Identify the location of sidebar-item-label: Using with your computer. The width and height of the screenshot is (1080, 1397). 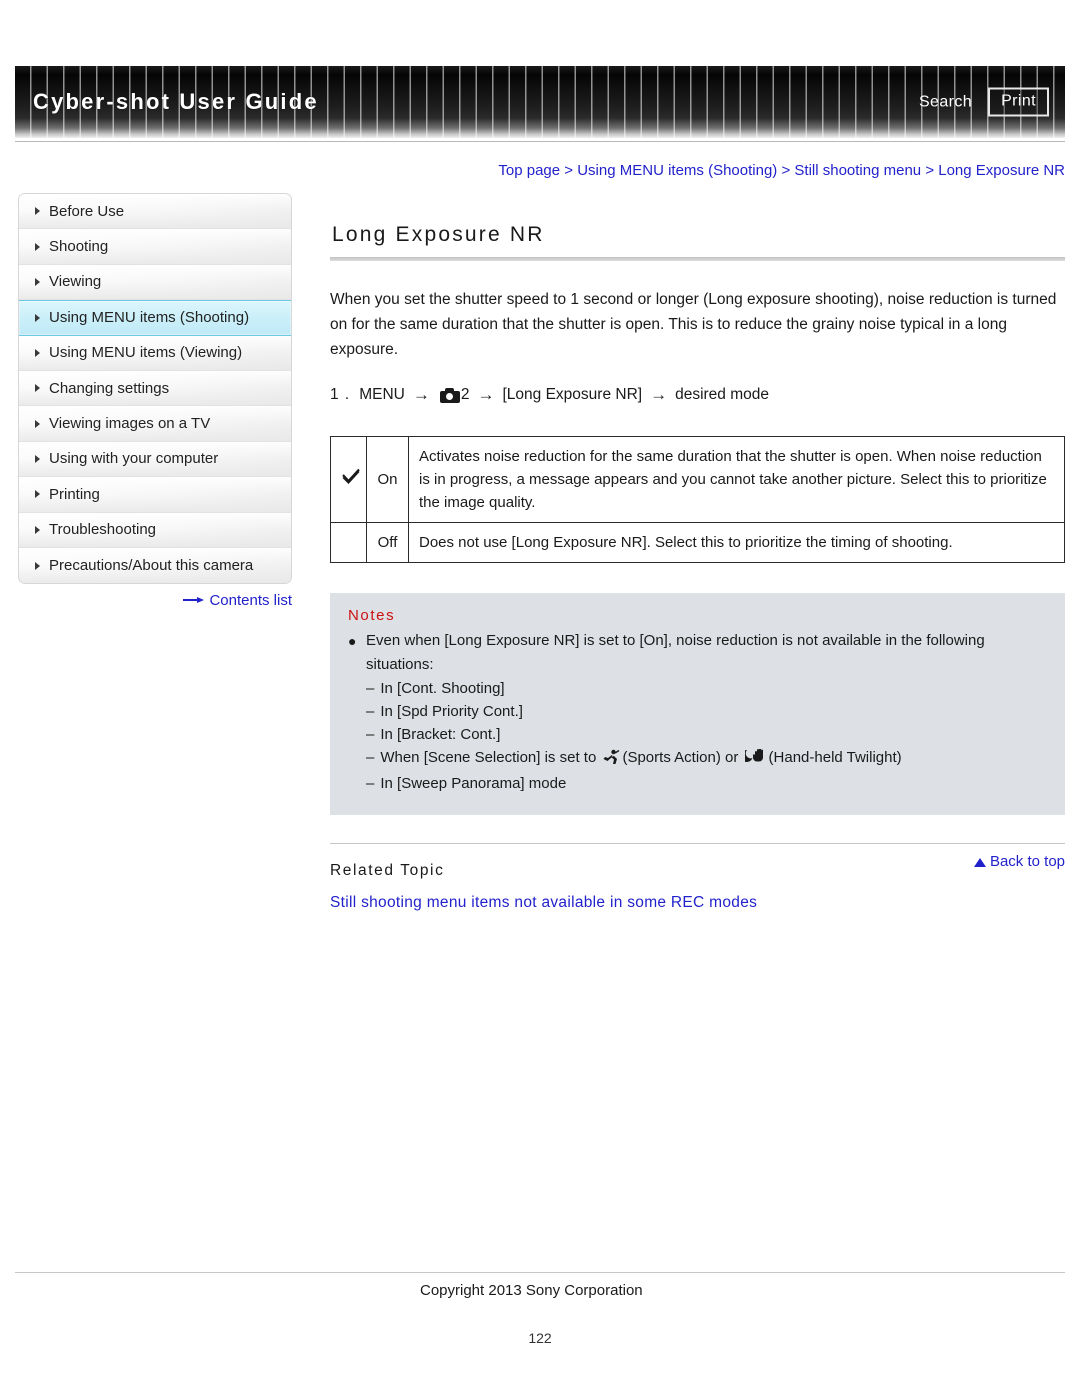
(134, 459).